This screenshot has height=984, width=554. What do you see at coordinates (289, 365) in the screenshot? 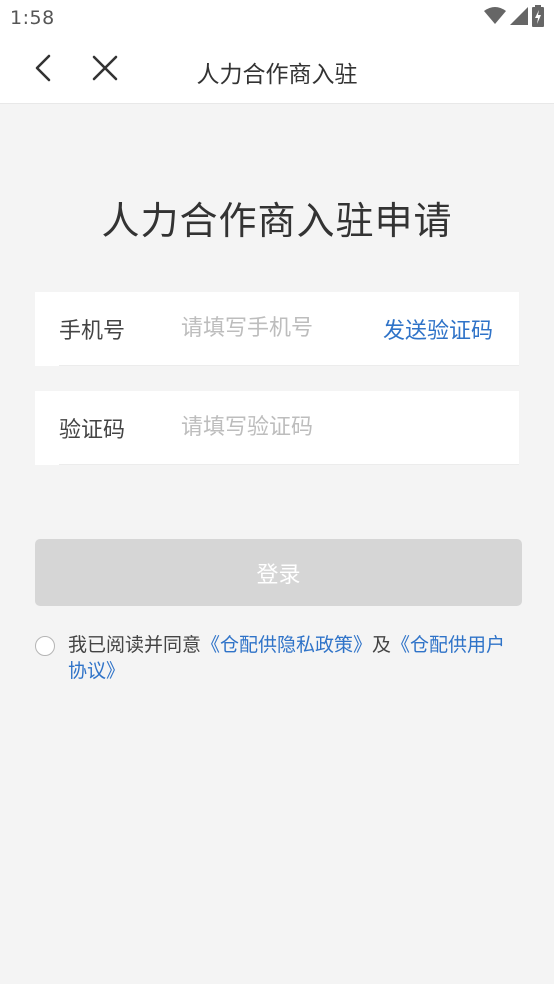
I see `phone-divider` at bounding box center [289, 365].